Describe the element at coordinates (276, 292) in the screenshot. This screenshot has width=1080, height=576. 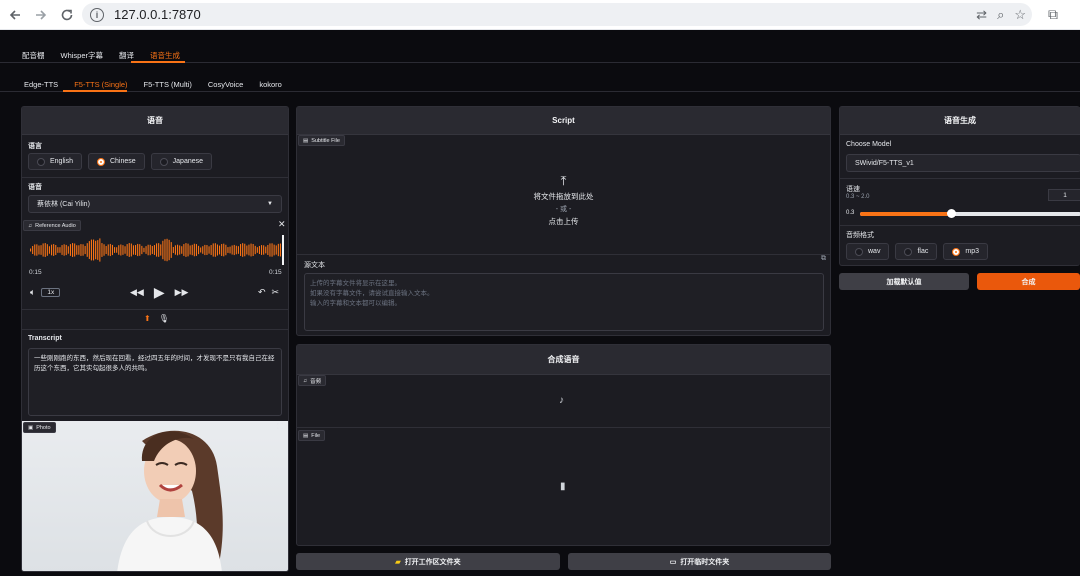
I see `trim-icon: ✂` at that location.